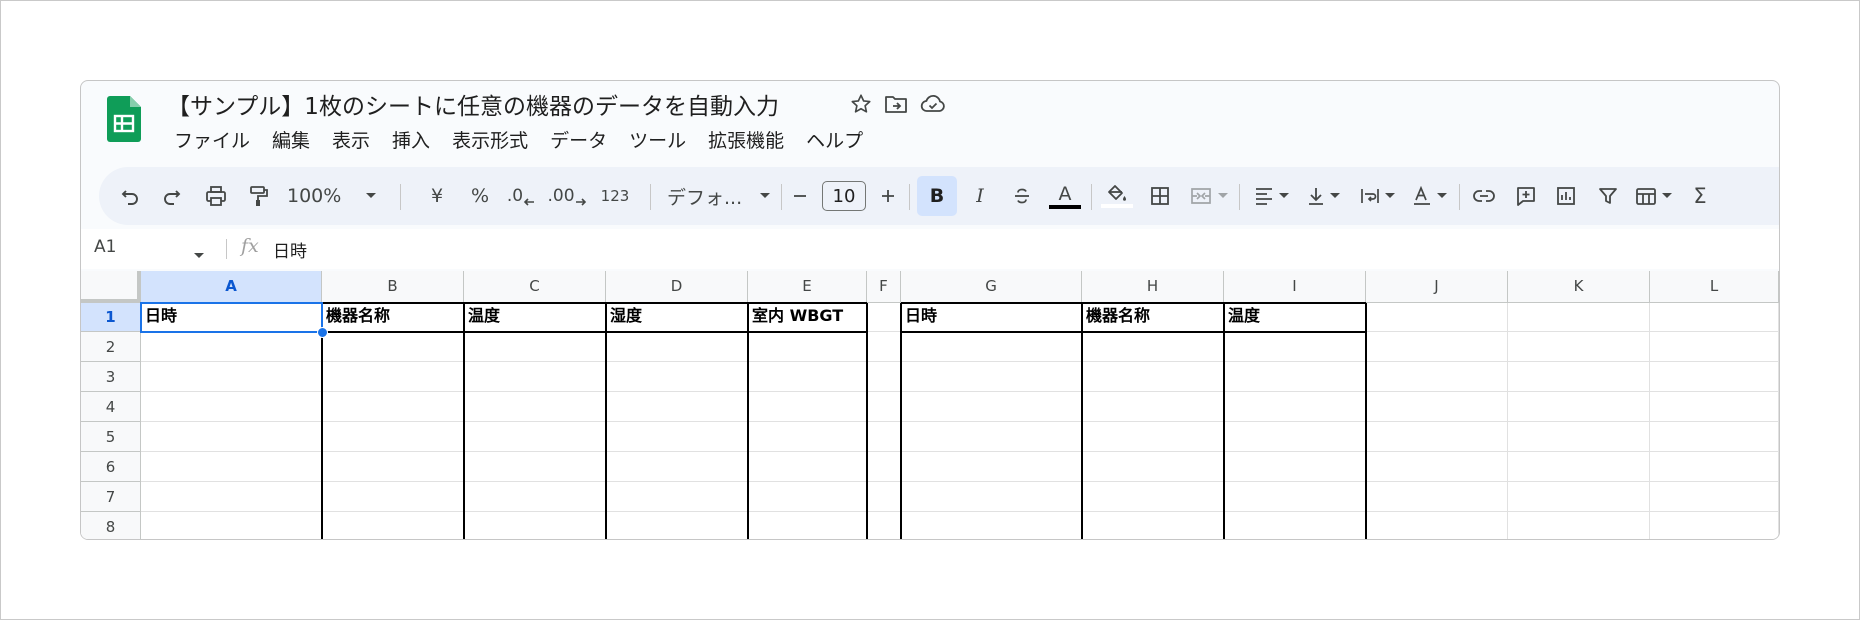  I want to click on cell-a1: 日時, so click(231, 317).